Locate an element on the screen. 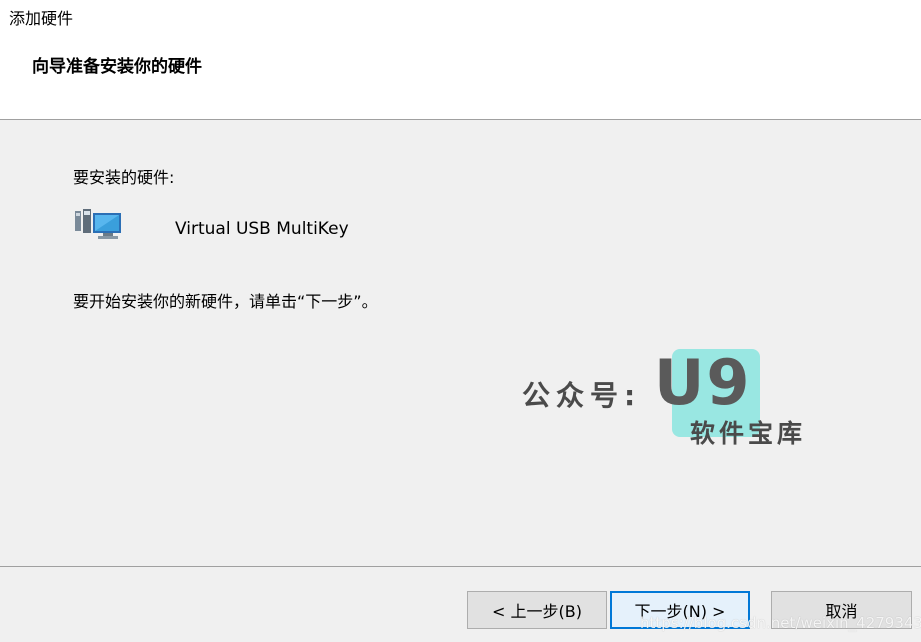  wizard-heading: 向导准备安装你的硬件 is located at coordinates (117, 67).